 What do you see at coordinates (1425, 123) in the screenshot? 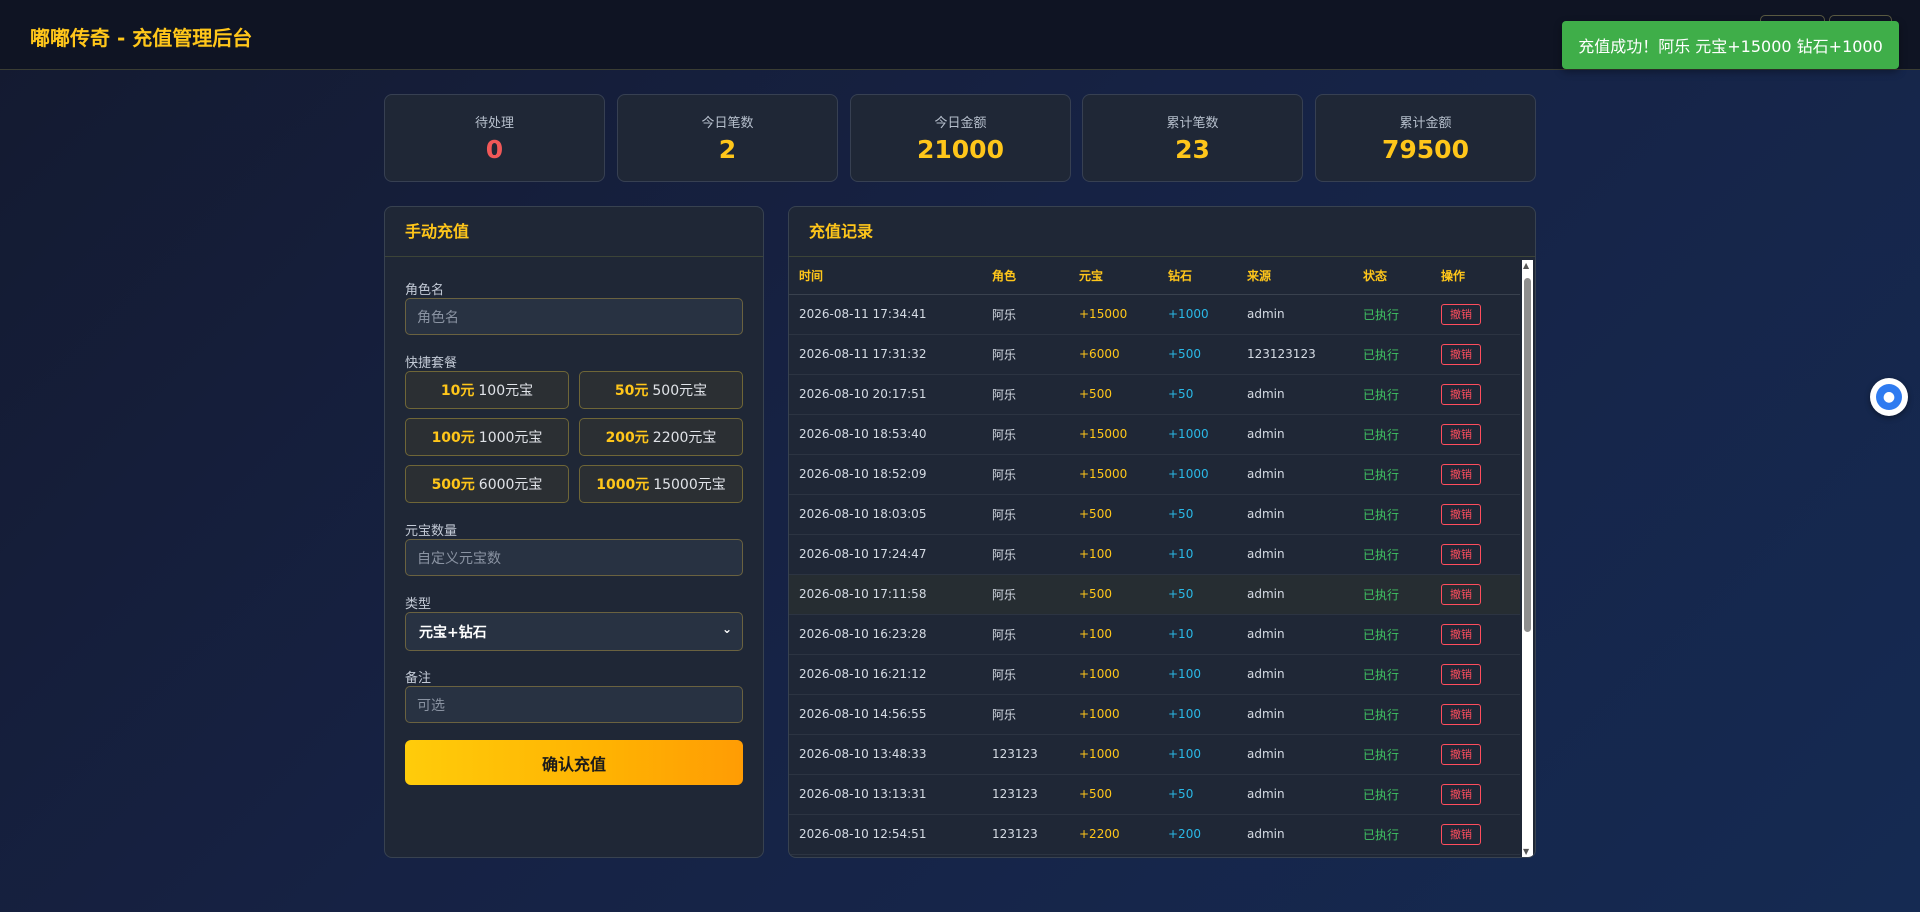
I see `stat-label: 累计金额` at bounding box center [1425, 123].